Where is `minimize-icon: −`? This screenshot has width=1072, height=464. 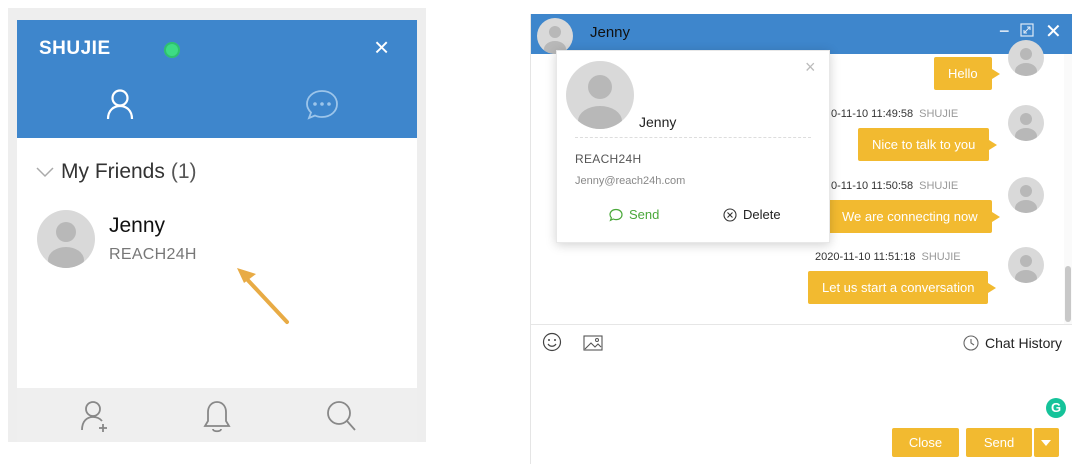 minimize-icon: − is located at coordinates (1004, 31).